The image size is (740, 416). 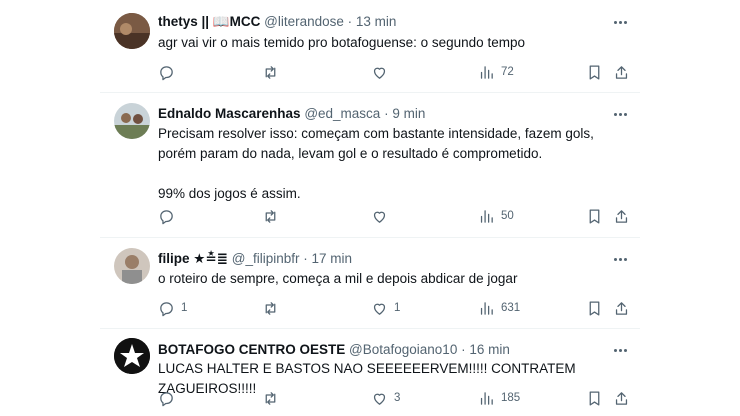 I want to click on display-name: thetys || 📖MCC, so click(x=209, y=21).